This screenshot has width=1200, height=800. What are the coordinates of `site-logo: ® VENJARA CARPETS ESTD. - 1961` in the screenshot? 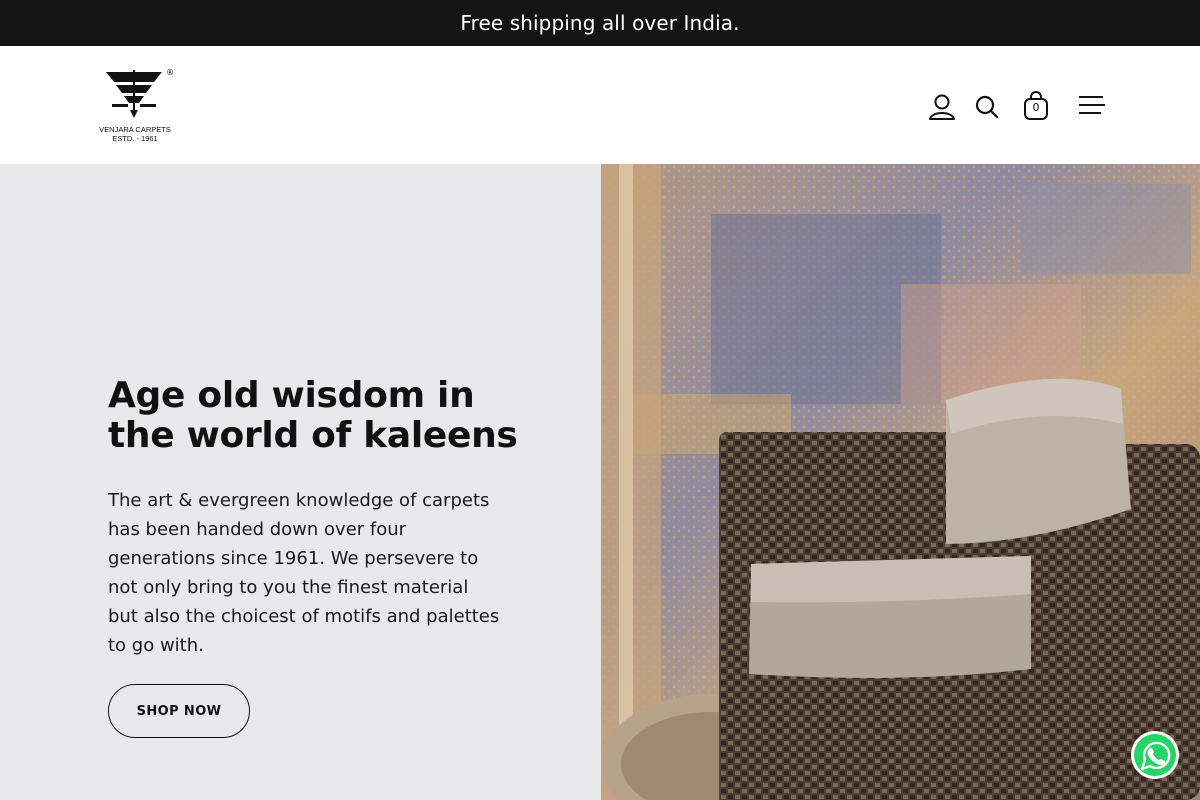 It's located at (136, 106).